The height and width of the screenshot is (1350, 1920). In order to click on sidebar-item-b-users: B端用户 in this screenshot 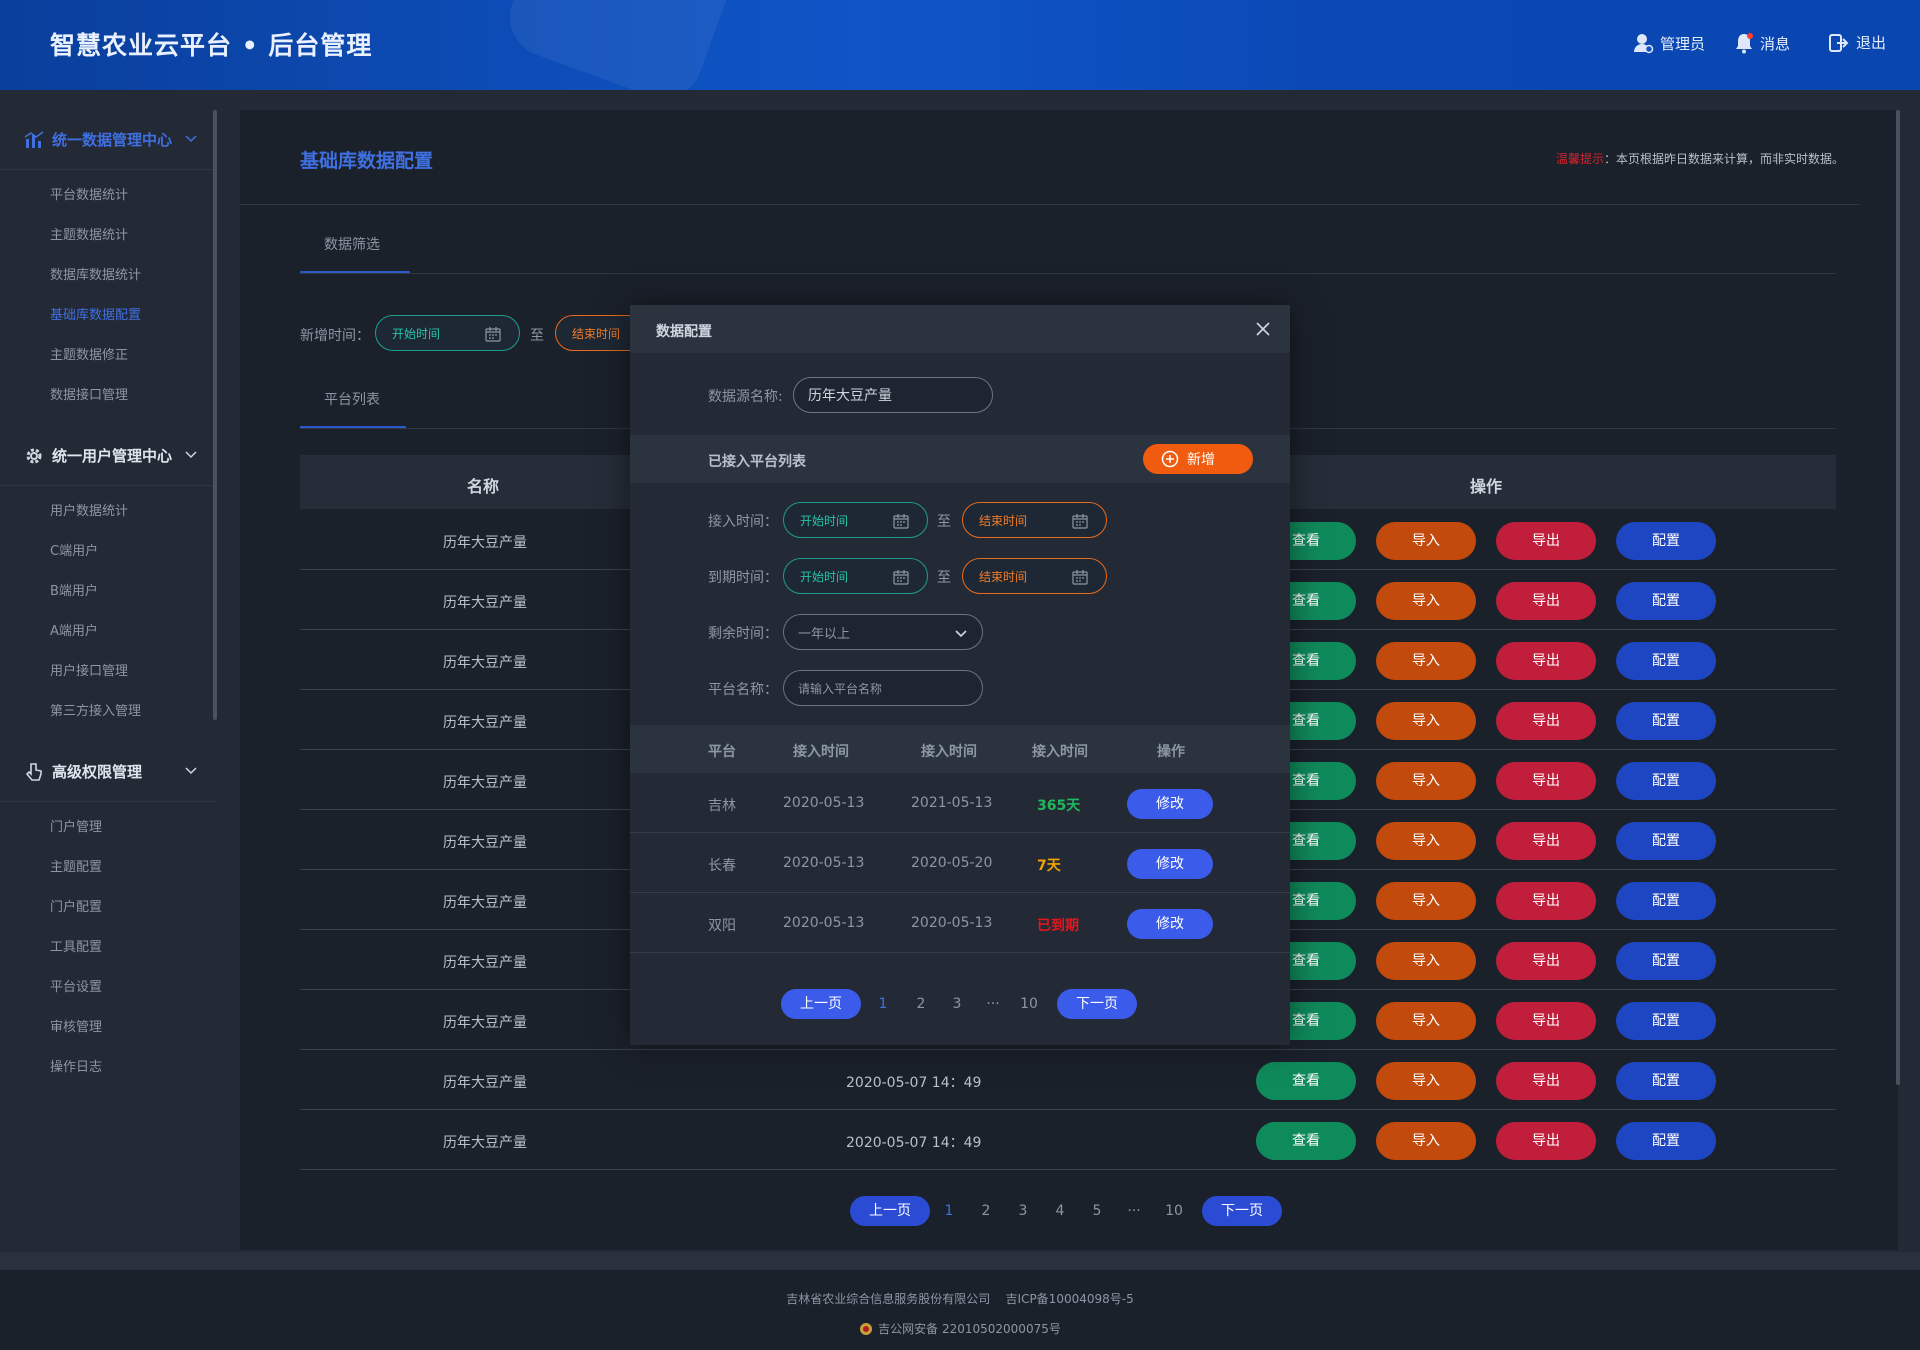, I will do `click(108, 592)`.